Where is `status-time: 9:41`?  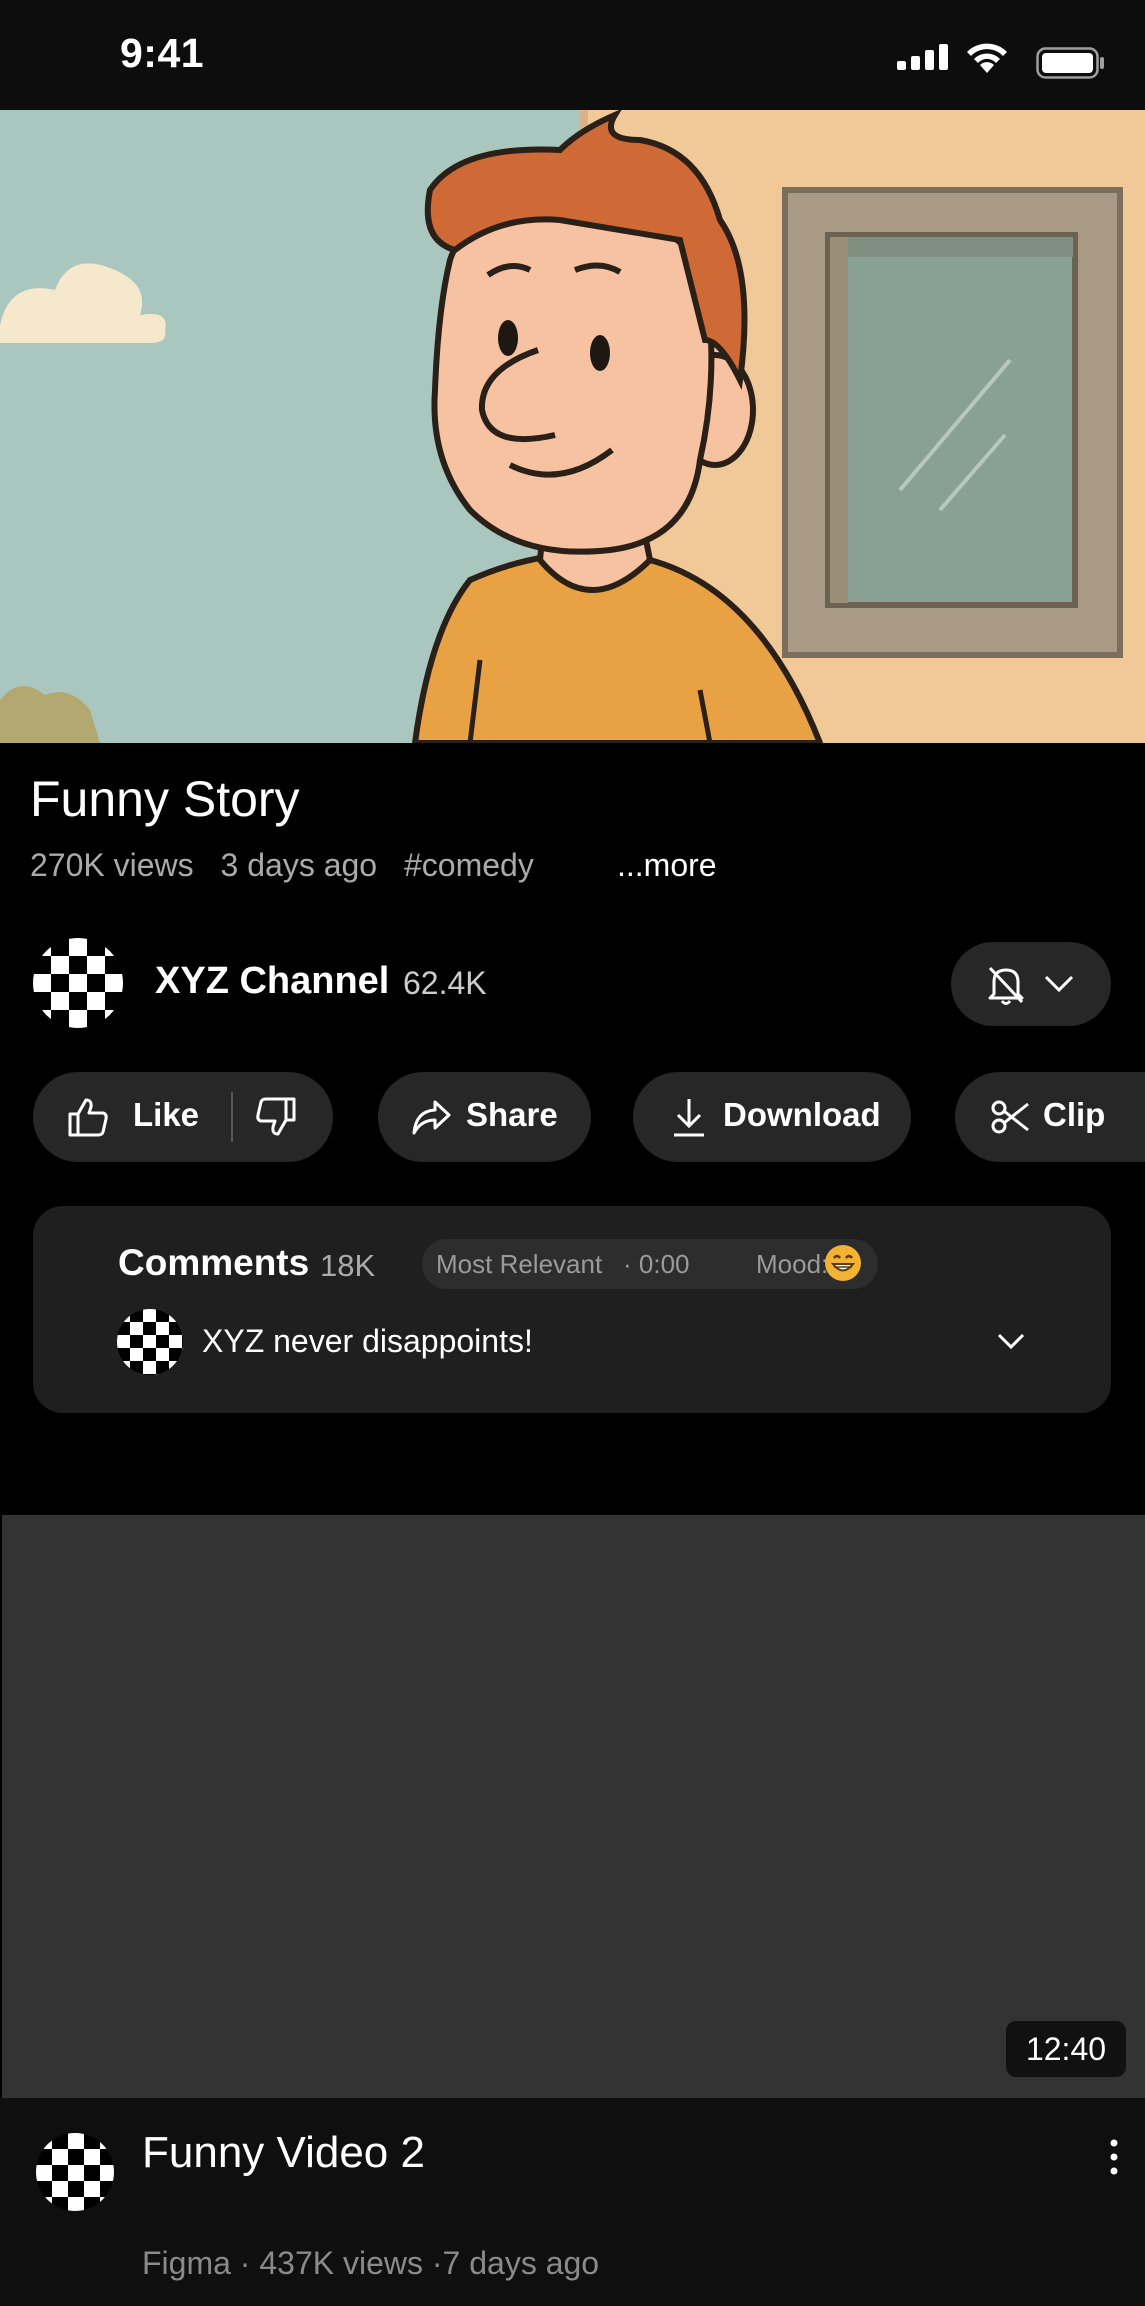
status-time: 9:41 is located at coordinates (162, 53).